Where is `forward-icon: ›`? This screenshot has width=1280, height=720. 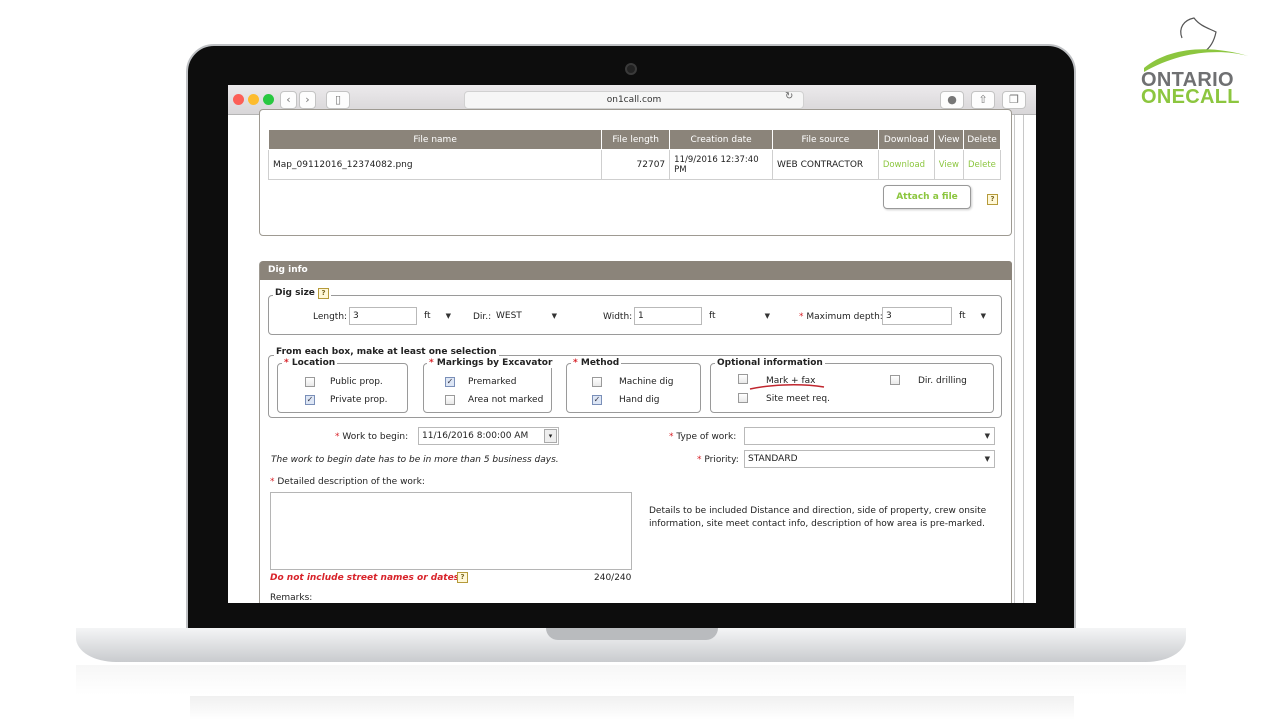 forward-icon: › is located at coordinates (307, 100).